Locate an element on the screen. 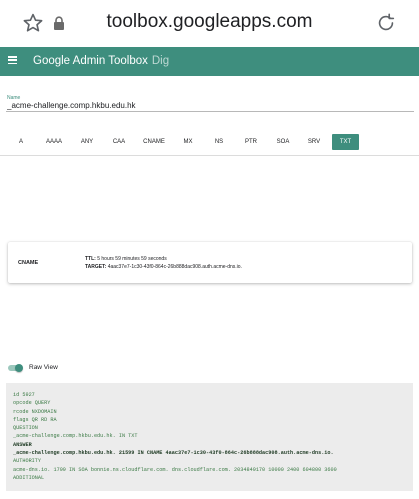  toolbar-divider is located at coordinates (209, 155).